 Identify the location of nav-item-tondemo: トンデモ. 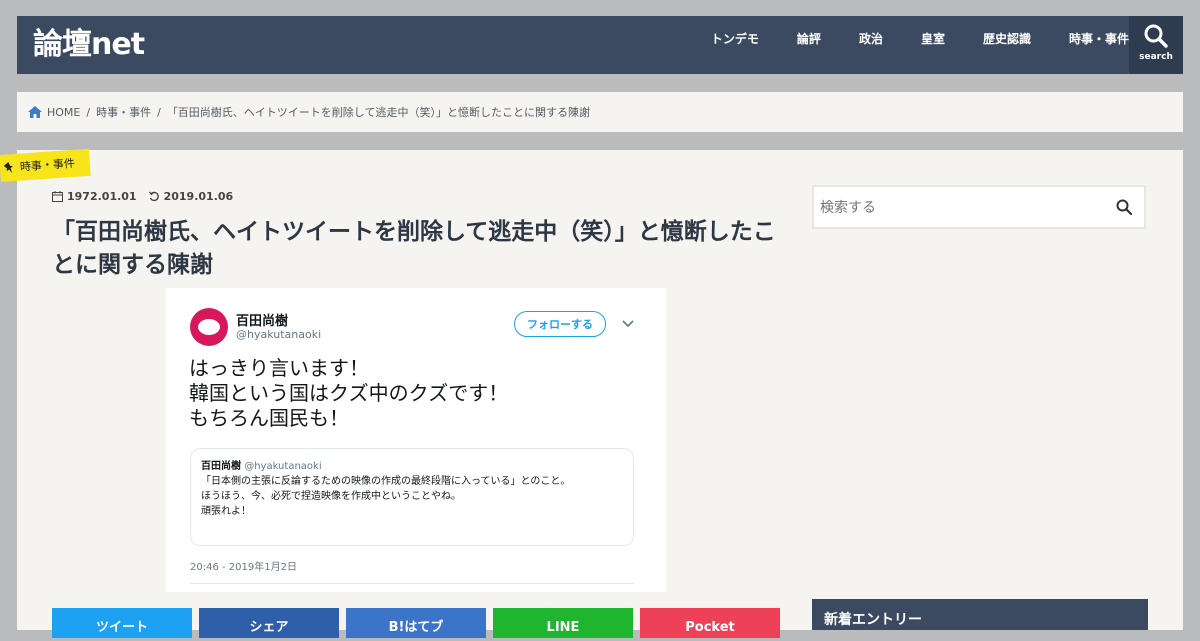
(735, 45).